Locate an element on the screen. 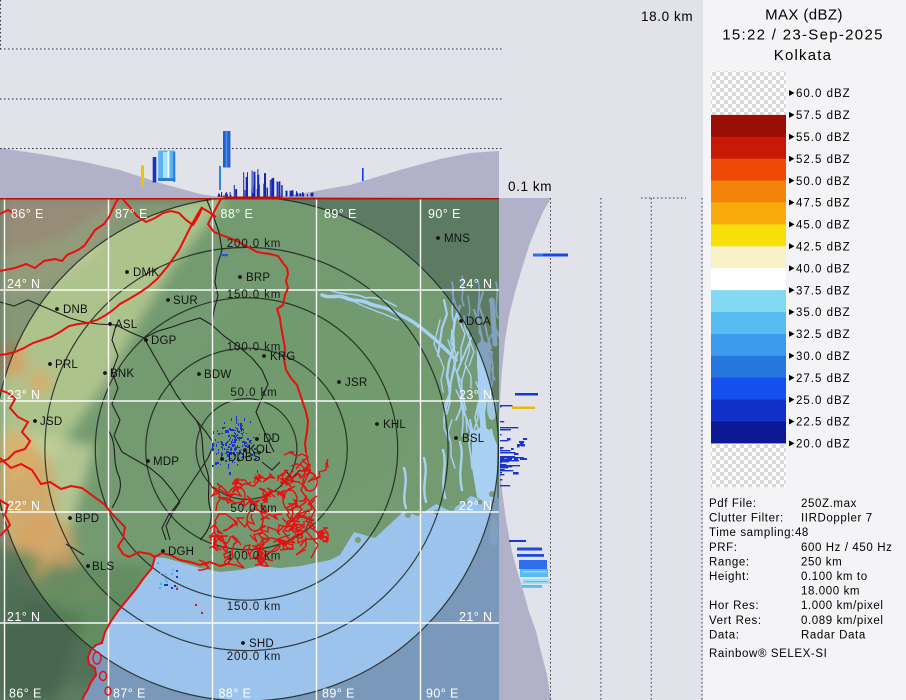 This screenshot has width=906, height=700. svg-text: Range: is located at coordinates (729, 562).